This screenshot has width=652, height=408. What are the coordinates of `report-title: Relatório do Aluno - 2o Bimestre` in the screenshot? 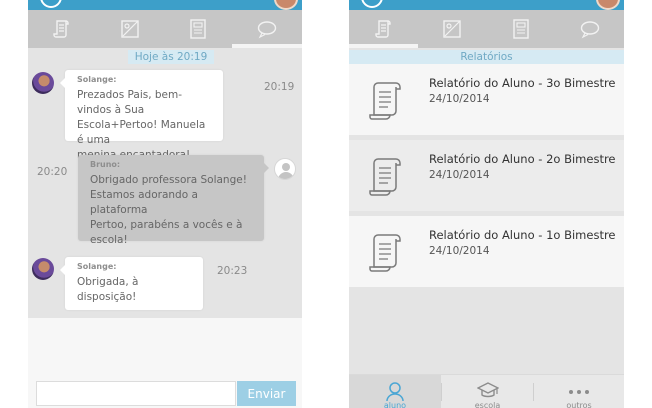 It's located at (522, 159).